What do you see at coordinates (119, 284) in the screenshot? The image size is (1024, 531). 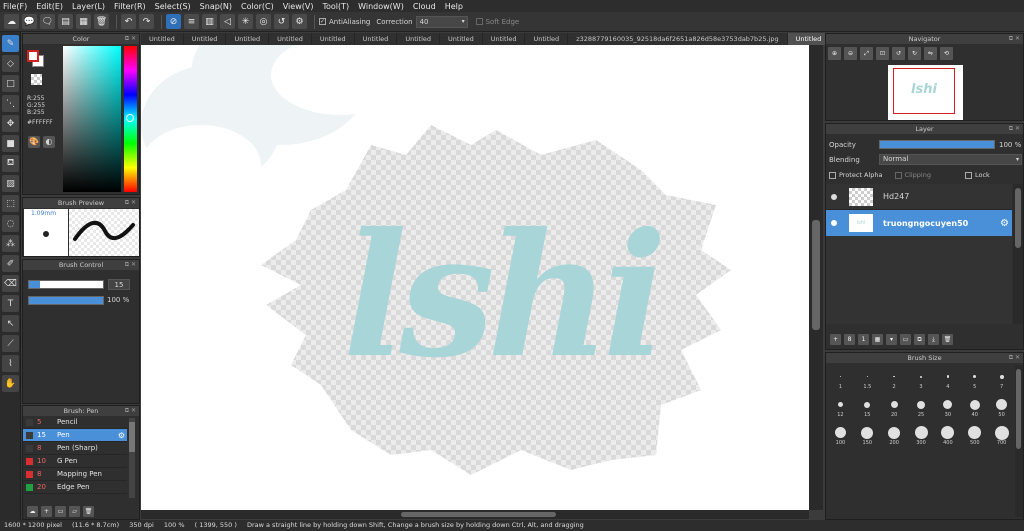 I see `brush-size-value: 15` at bounding box center [119, 284].